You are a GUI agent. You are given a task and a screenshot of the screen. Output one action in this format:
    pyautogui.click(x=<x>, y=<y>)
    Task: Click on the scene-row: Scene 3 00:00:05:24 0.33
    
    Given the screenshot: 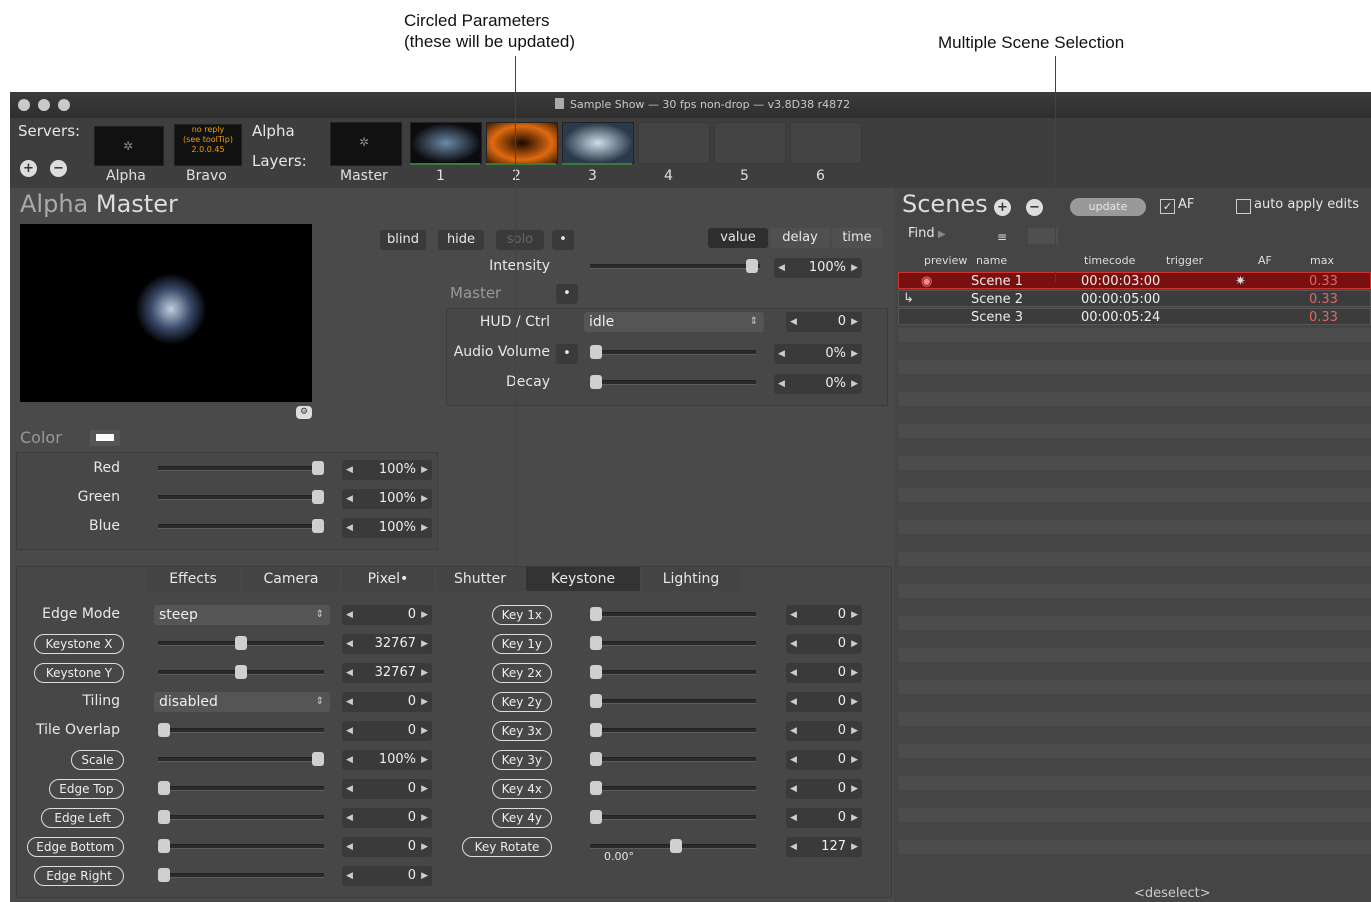 What is the action you would take?
    pyautogui.click(x=1134, y=316)
    